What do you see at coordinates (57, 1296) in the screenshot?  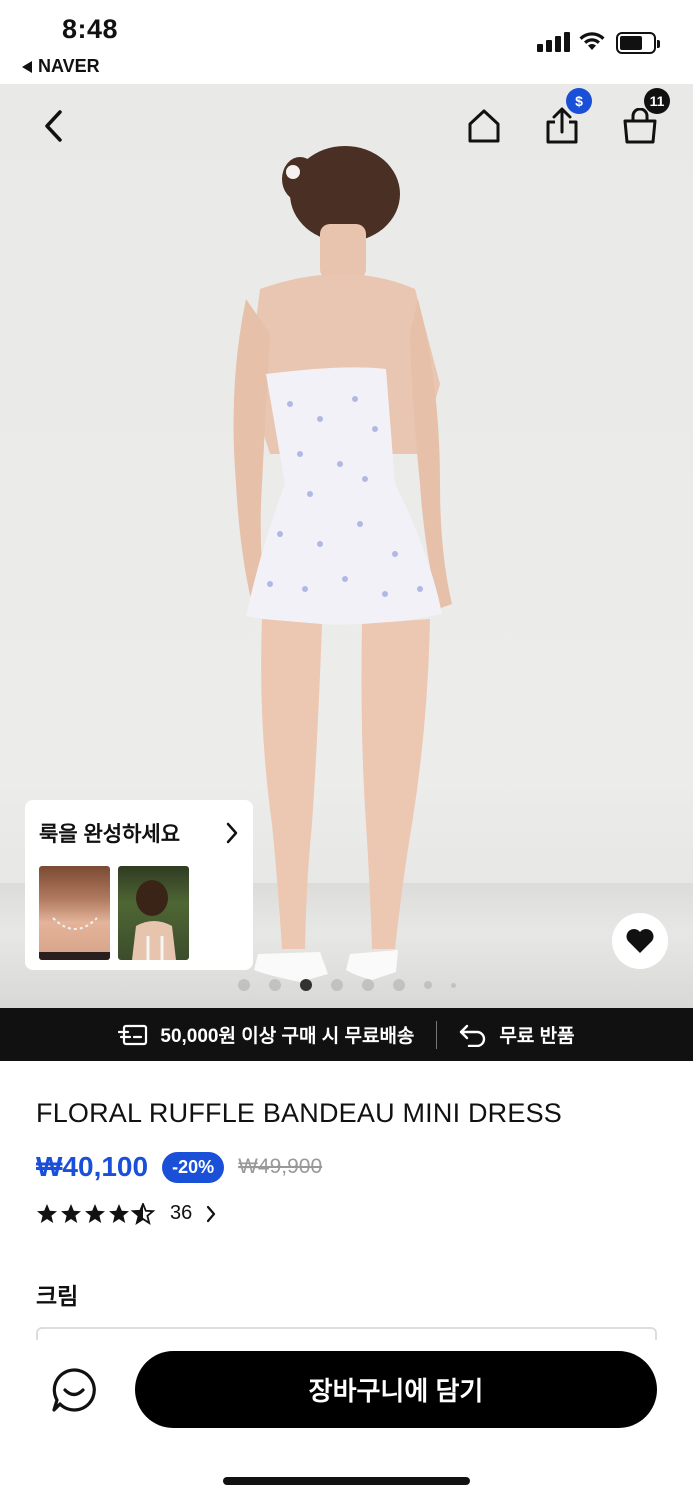 I see `selected-color-label: 크림` at bounding box center [57, 1296].